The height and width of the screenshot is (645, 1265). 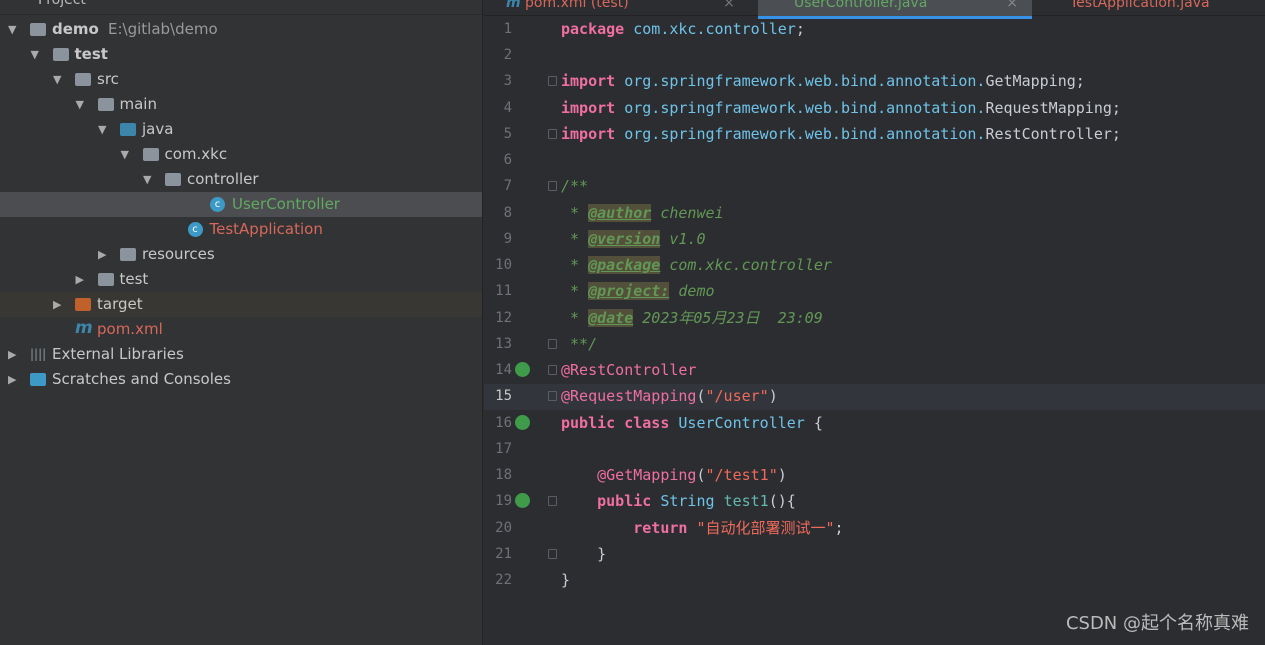 I want to click on tree-item-main: ▼ main, so click(x=241, y=104).